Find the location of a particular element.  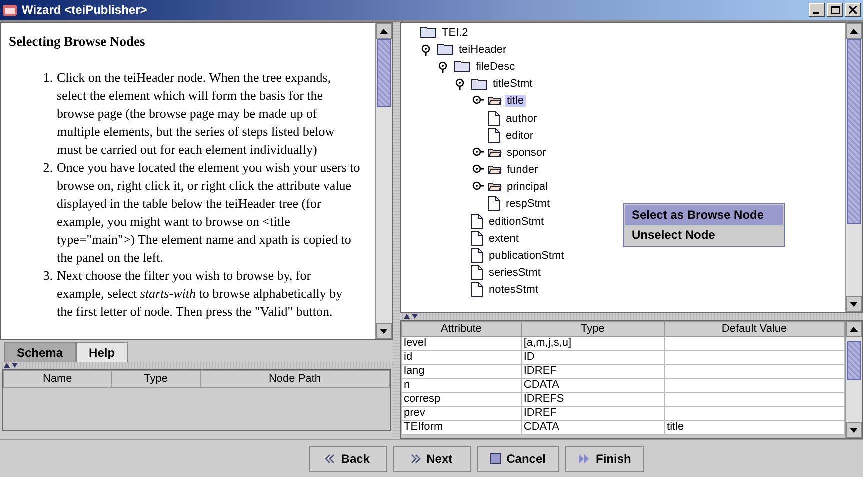

tree-node: TEI.2 is located at coordinates (455, 32).